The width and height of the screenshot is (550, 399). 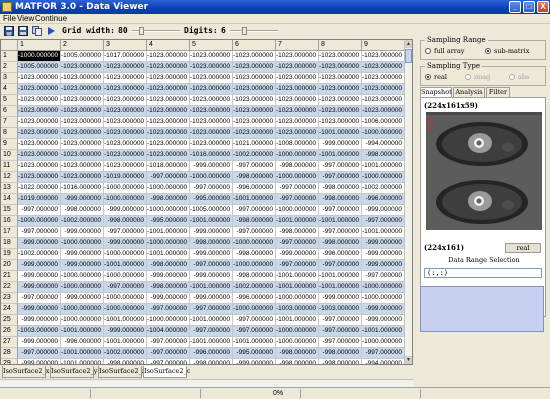 What do you see at coordinates (408, 360) in the screenshot?
I see `scroll-down-icon: ▼` at bounding box center [408, 360].